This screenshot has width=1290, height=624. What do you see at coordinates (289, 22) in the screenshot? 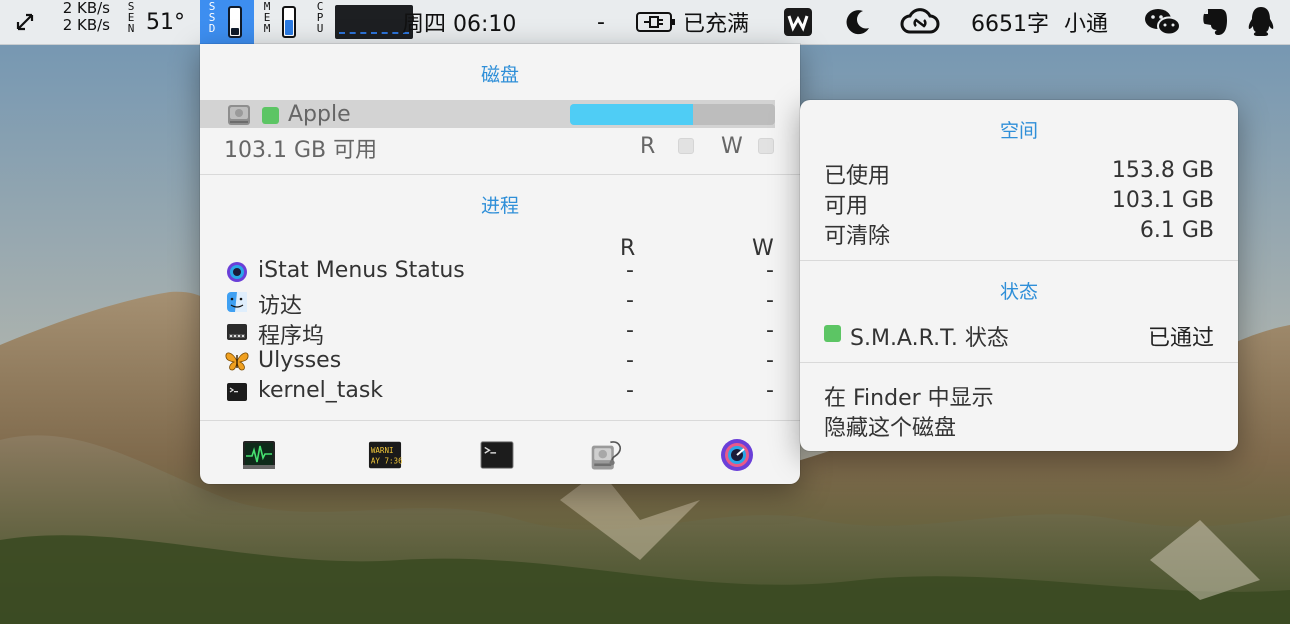
I see `memory-usage-bar` at bounding box center [289, 22].